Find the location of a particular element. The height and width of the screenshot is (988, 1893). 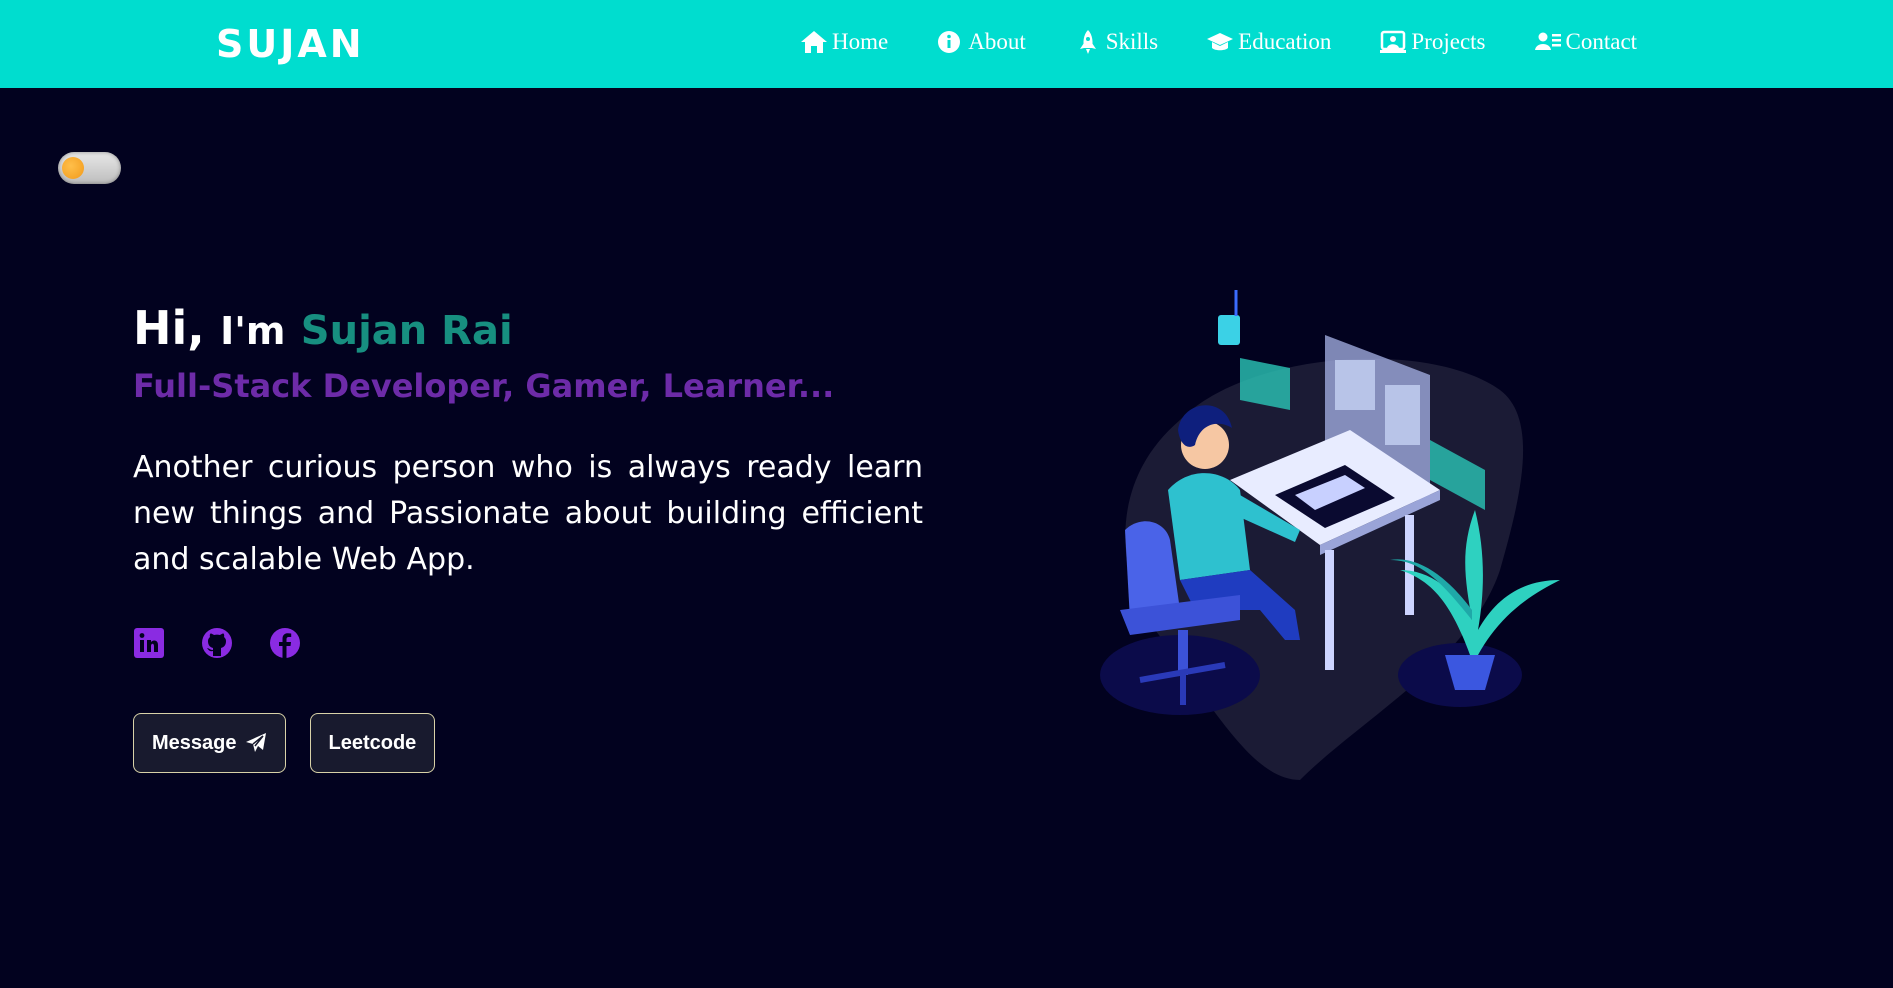

hero-buttons: Message Leetcode is located at coordinates (528, 743).